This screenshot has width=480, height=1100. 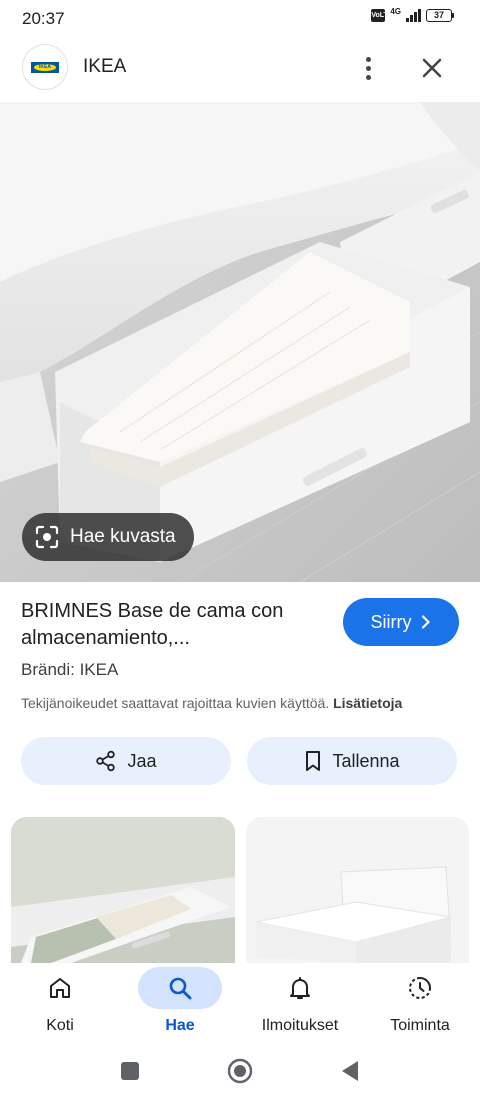 I want to click on visit-button: Siirry, so click(x=401, y=622).